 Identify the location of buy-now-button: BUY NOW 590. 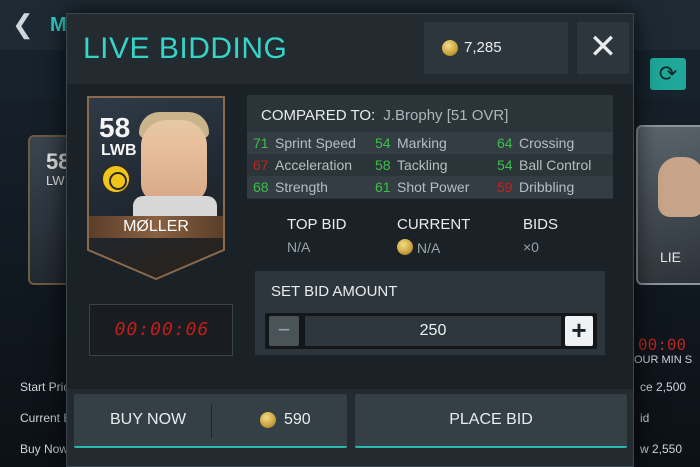
(210, 421).